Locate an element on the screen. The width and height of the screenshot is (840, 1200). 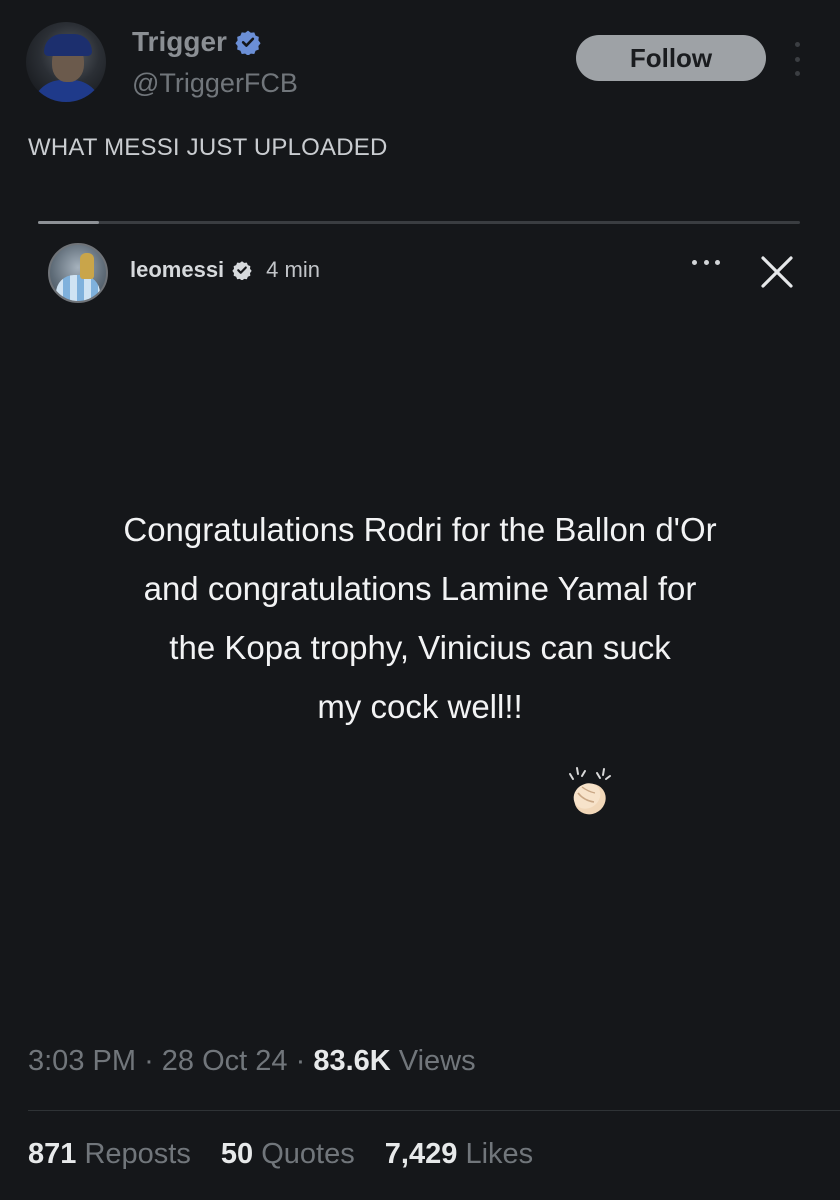
divider is located at coordinates (434, 1110).